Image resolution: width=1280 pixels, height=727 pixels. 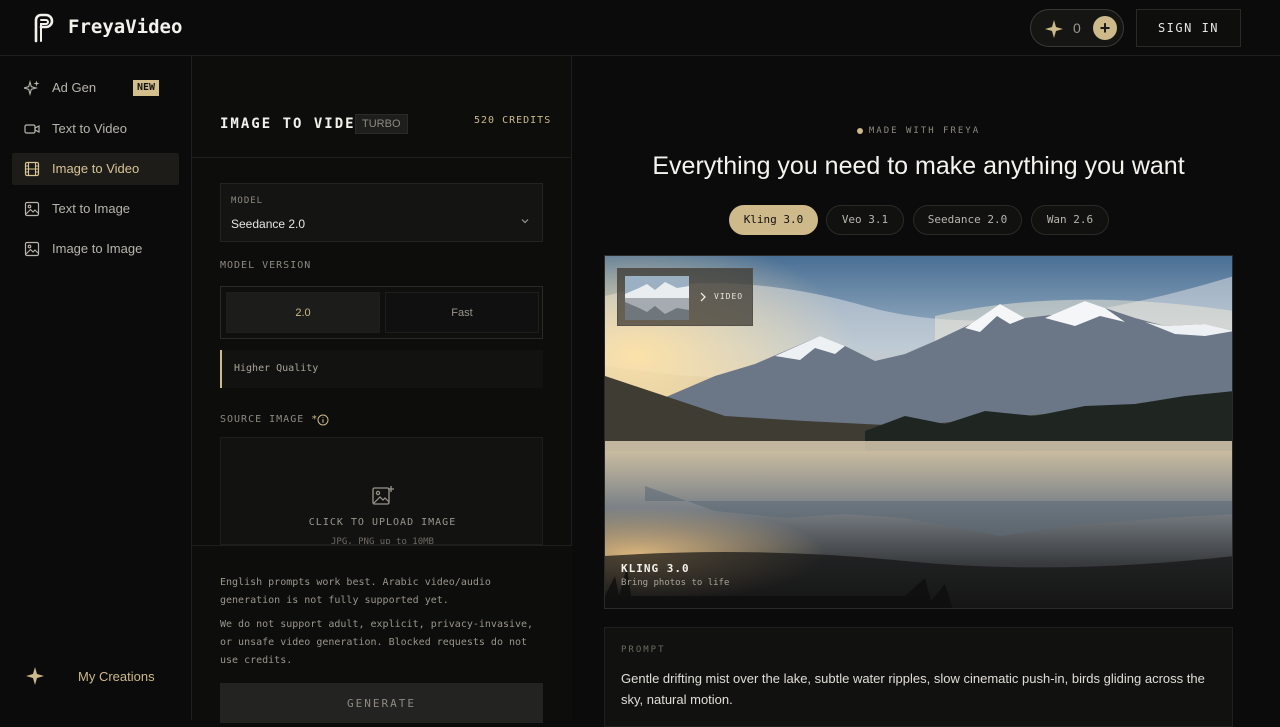 What do you see at coordinates (125, 27) in the screenshot?
I see `brand-name: FreyaVideo` at bounding box center [125, 27].